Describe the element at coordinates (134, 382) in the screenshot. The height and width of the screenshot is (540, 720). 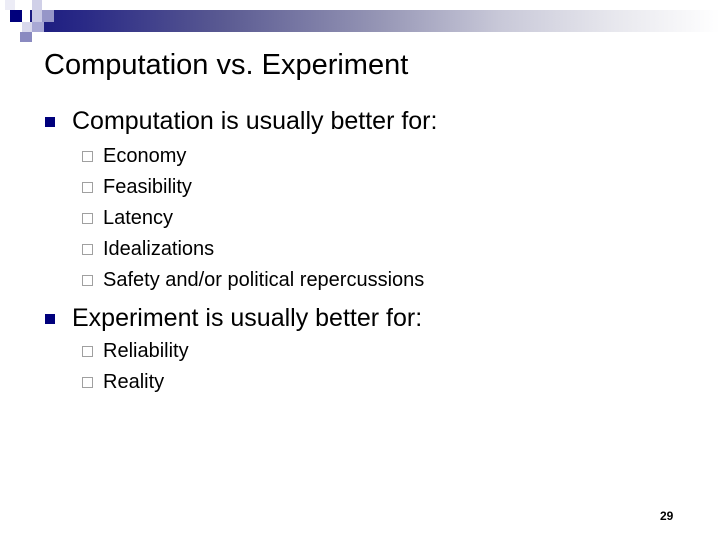
I see `sub-bullet-text: Reality` at that location.